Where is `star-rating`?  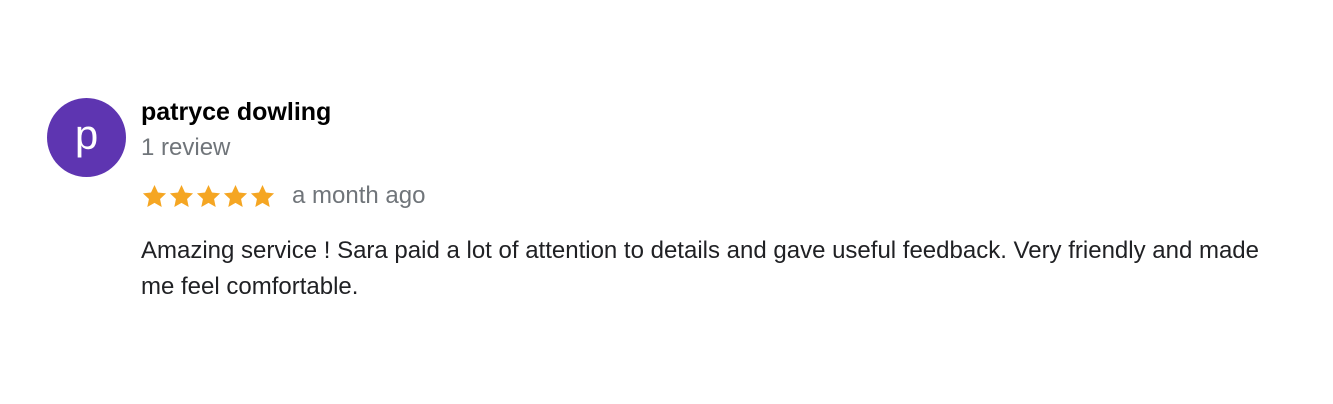
star-rating is located at coordinates (208, 196).